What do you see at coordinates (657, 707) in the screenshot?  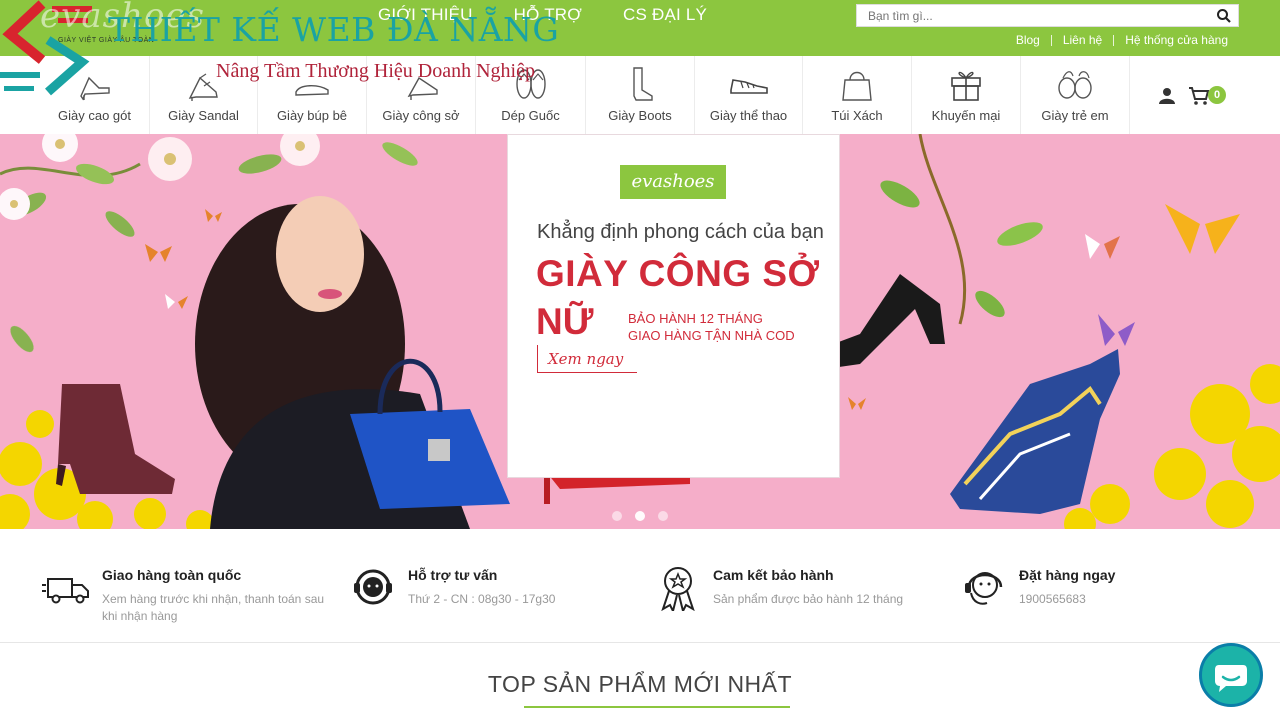 I see `section-title-underline` at bounding box center [657, 707].